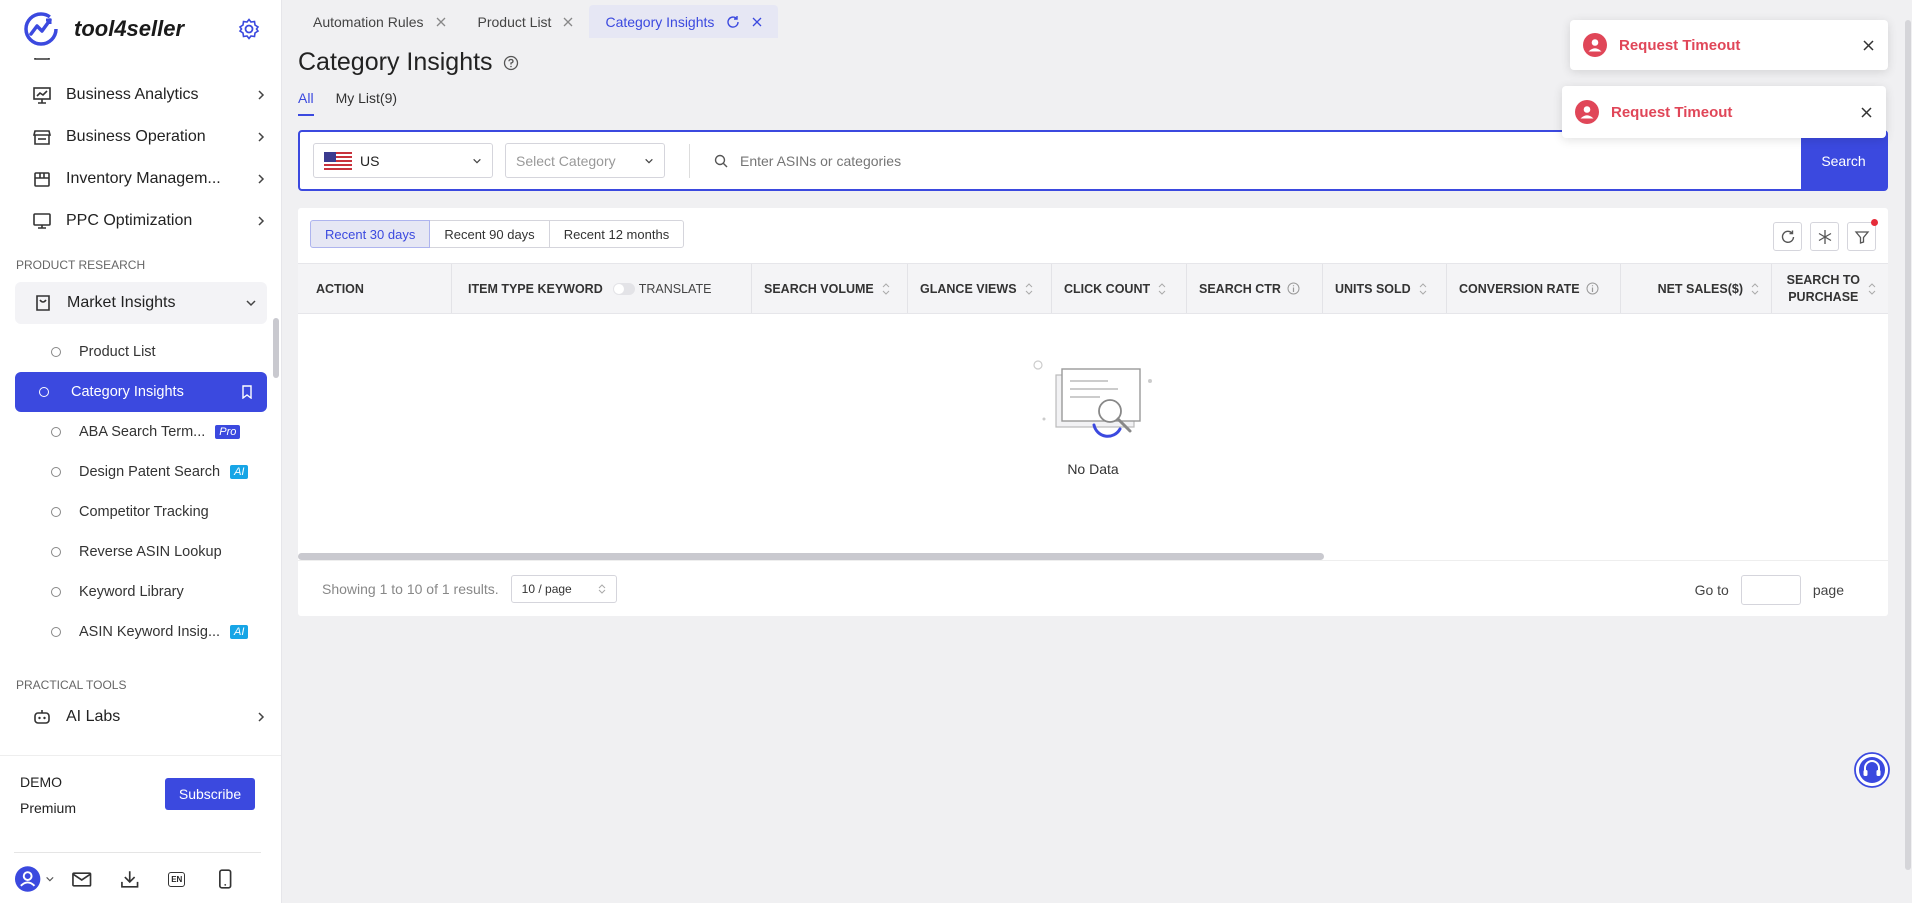 Image resolution: width=1912 pixels, height=903 pixels. I want to click on sidebar-item-business-analytics: Business Analytics, so click(140, 95).